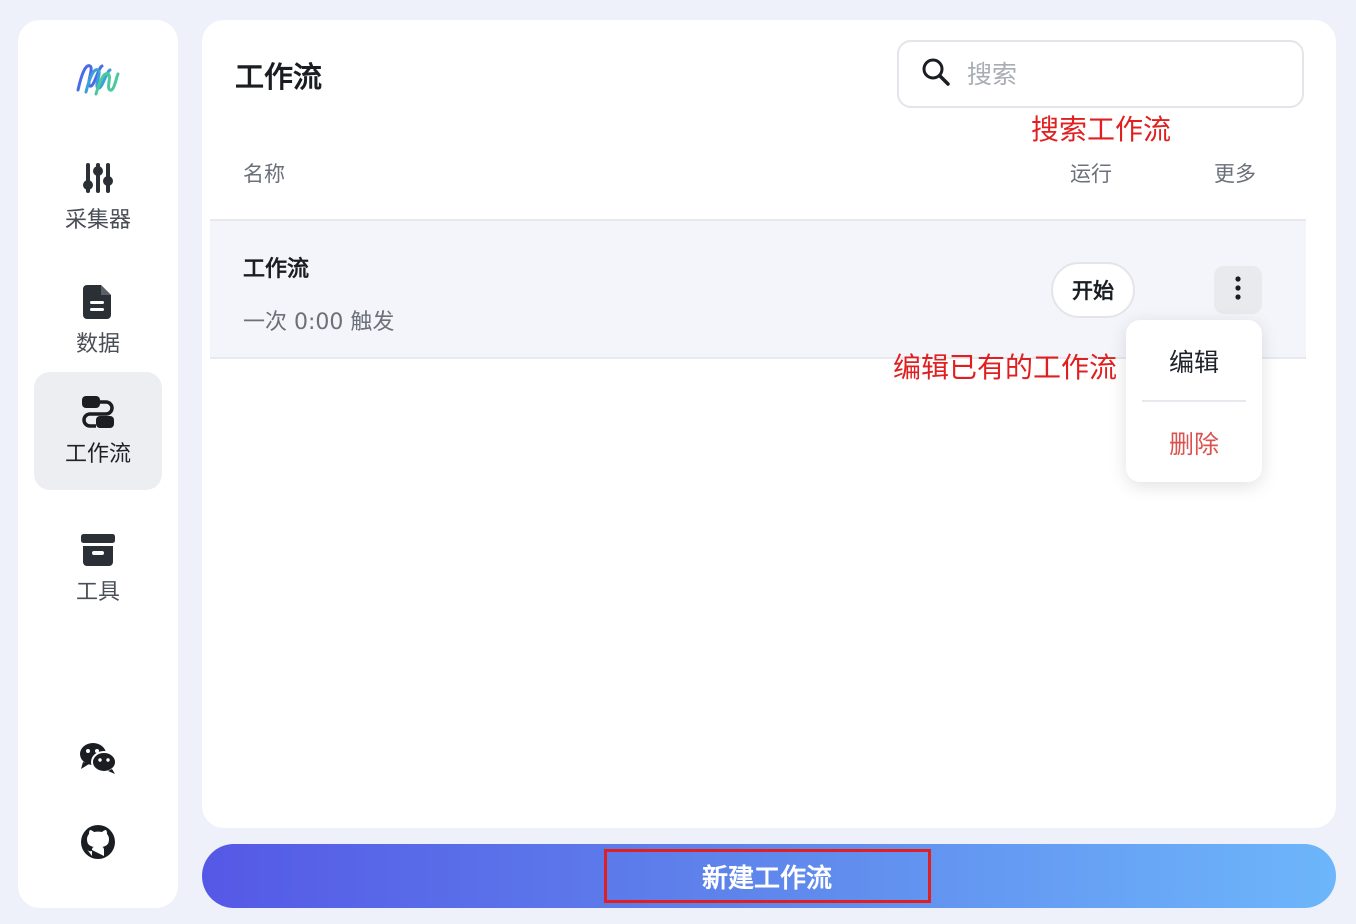 This screenshot has width=1356, height=924. I want to click on document-icon, so click(98, 302).